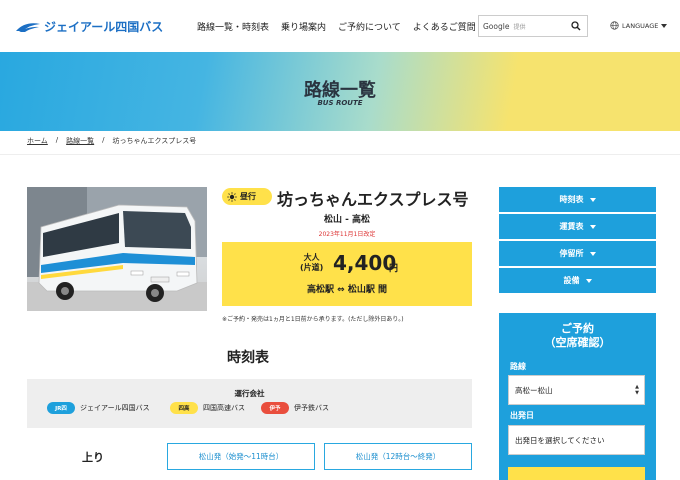 This screenshot has height=480, width=680. I want to click on booking-submit-button, so click(576, 473).